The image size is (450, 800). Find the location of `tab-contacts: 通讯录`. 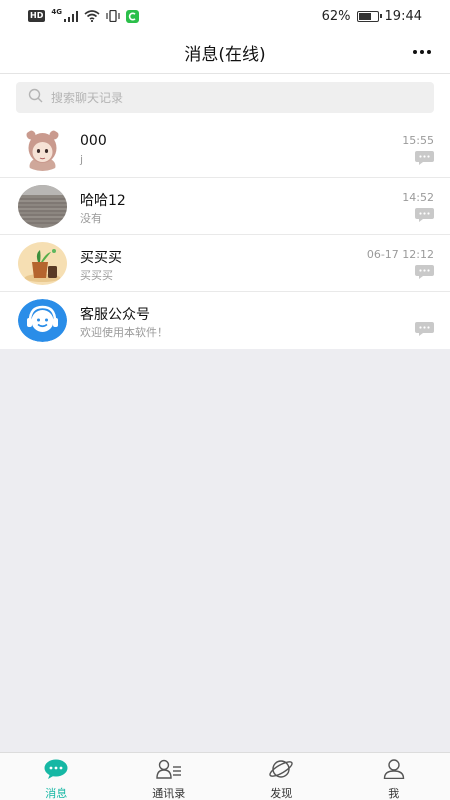

tab-contacts: 通讯录 is located at coordinates (169, 776).